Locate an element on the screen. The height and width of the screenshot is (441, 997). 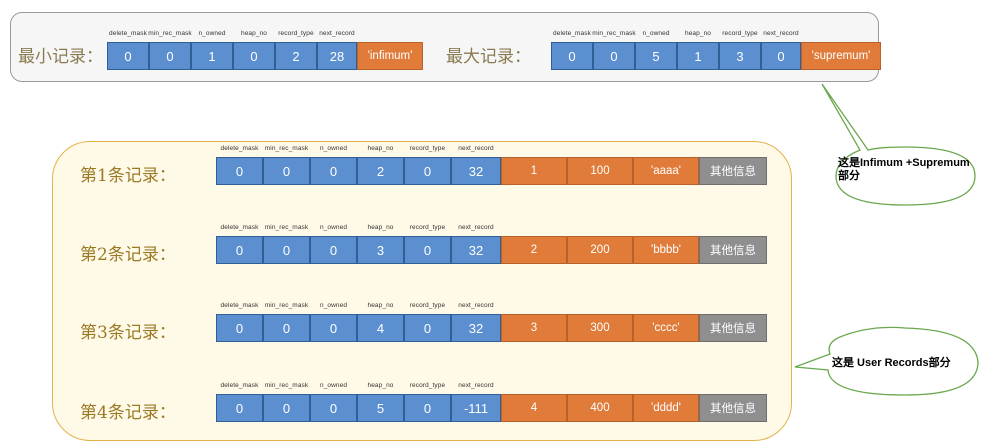
record-3-field-min_rec_mask: 0 is located at coordinates (286, 328).